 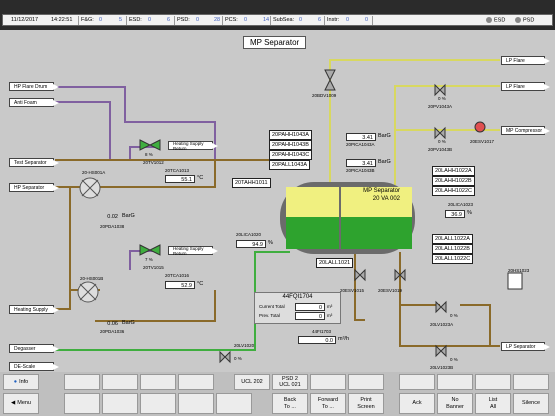 What do you see at coordinates (90, 188) in the screenshot?
I see `heat-exchanger-top` at bounding box center [90, 188].